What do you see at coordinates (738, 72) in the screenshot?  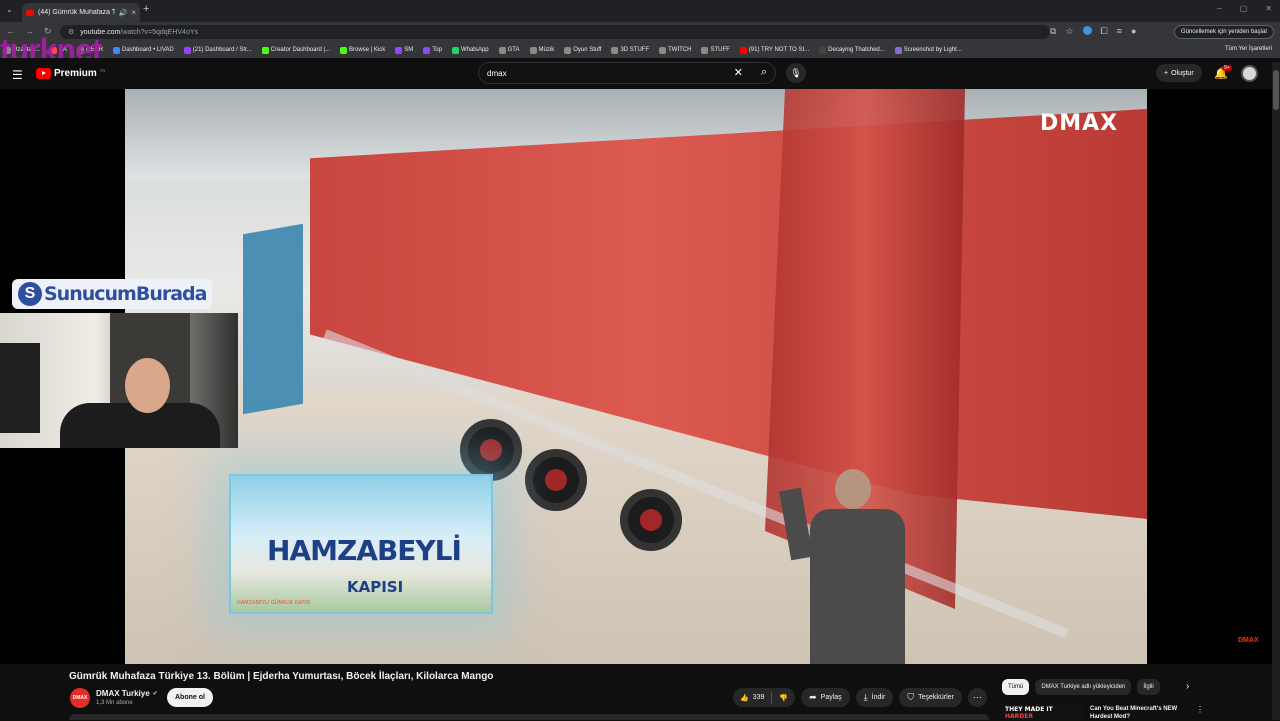 I see `clear-search-icon: ✕` at bounding box center [738, 72].